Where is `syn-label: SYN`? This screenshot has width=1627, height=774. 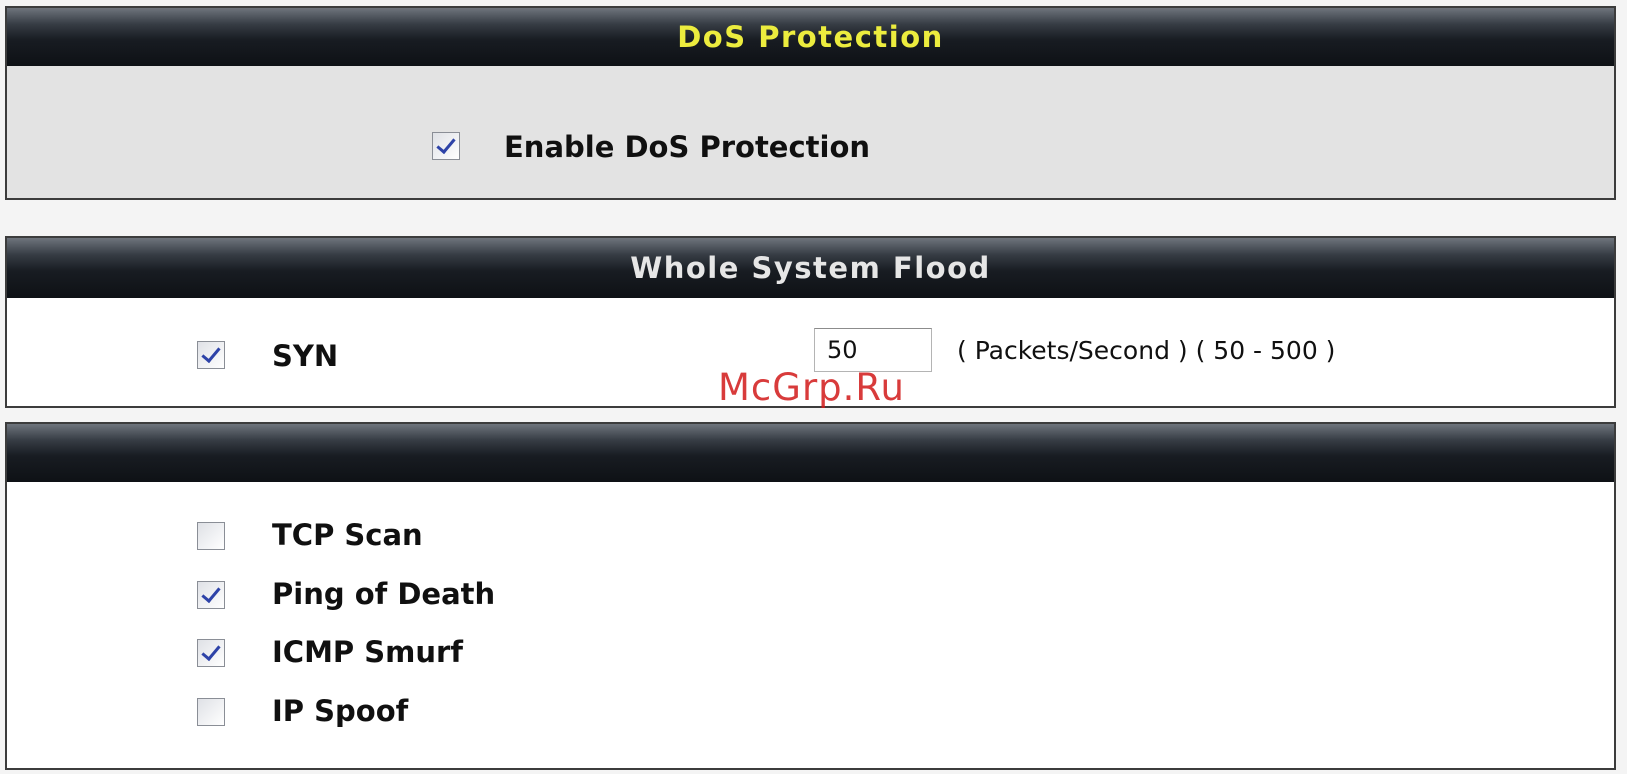 syn-label: SYN is located at coordinates (305, 356).